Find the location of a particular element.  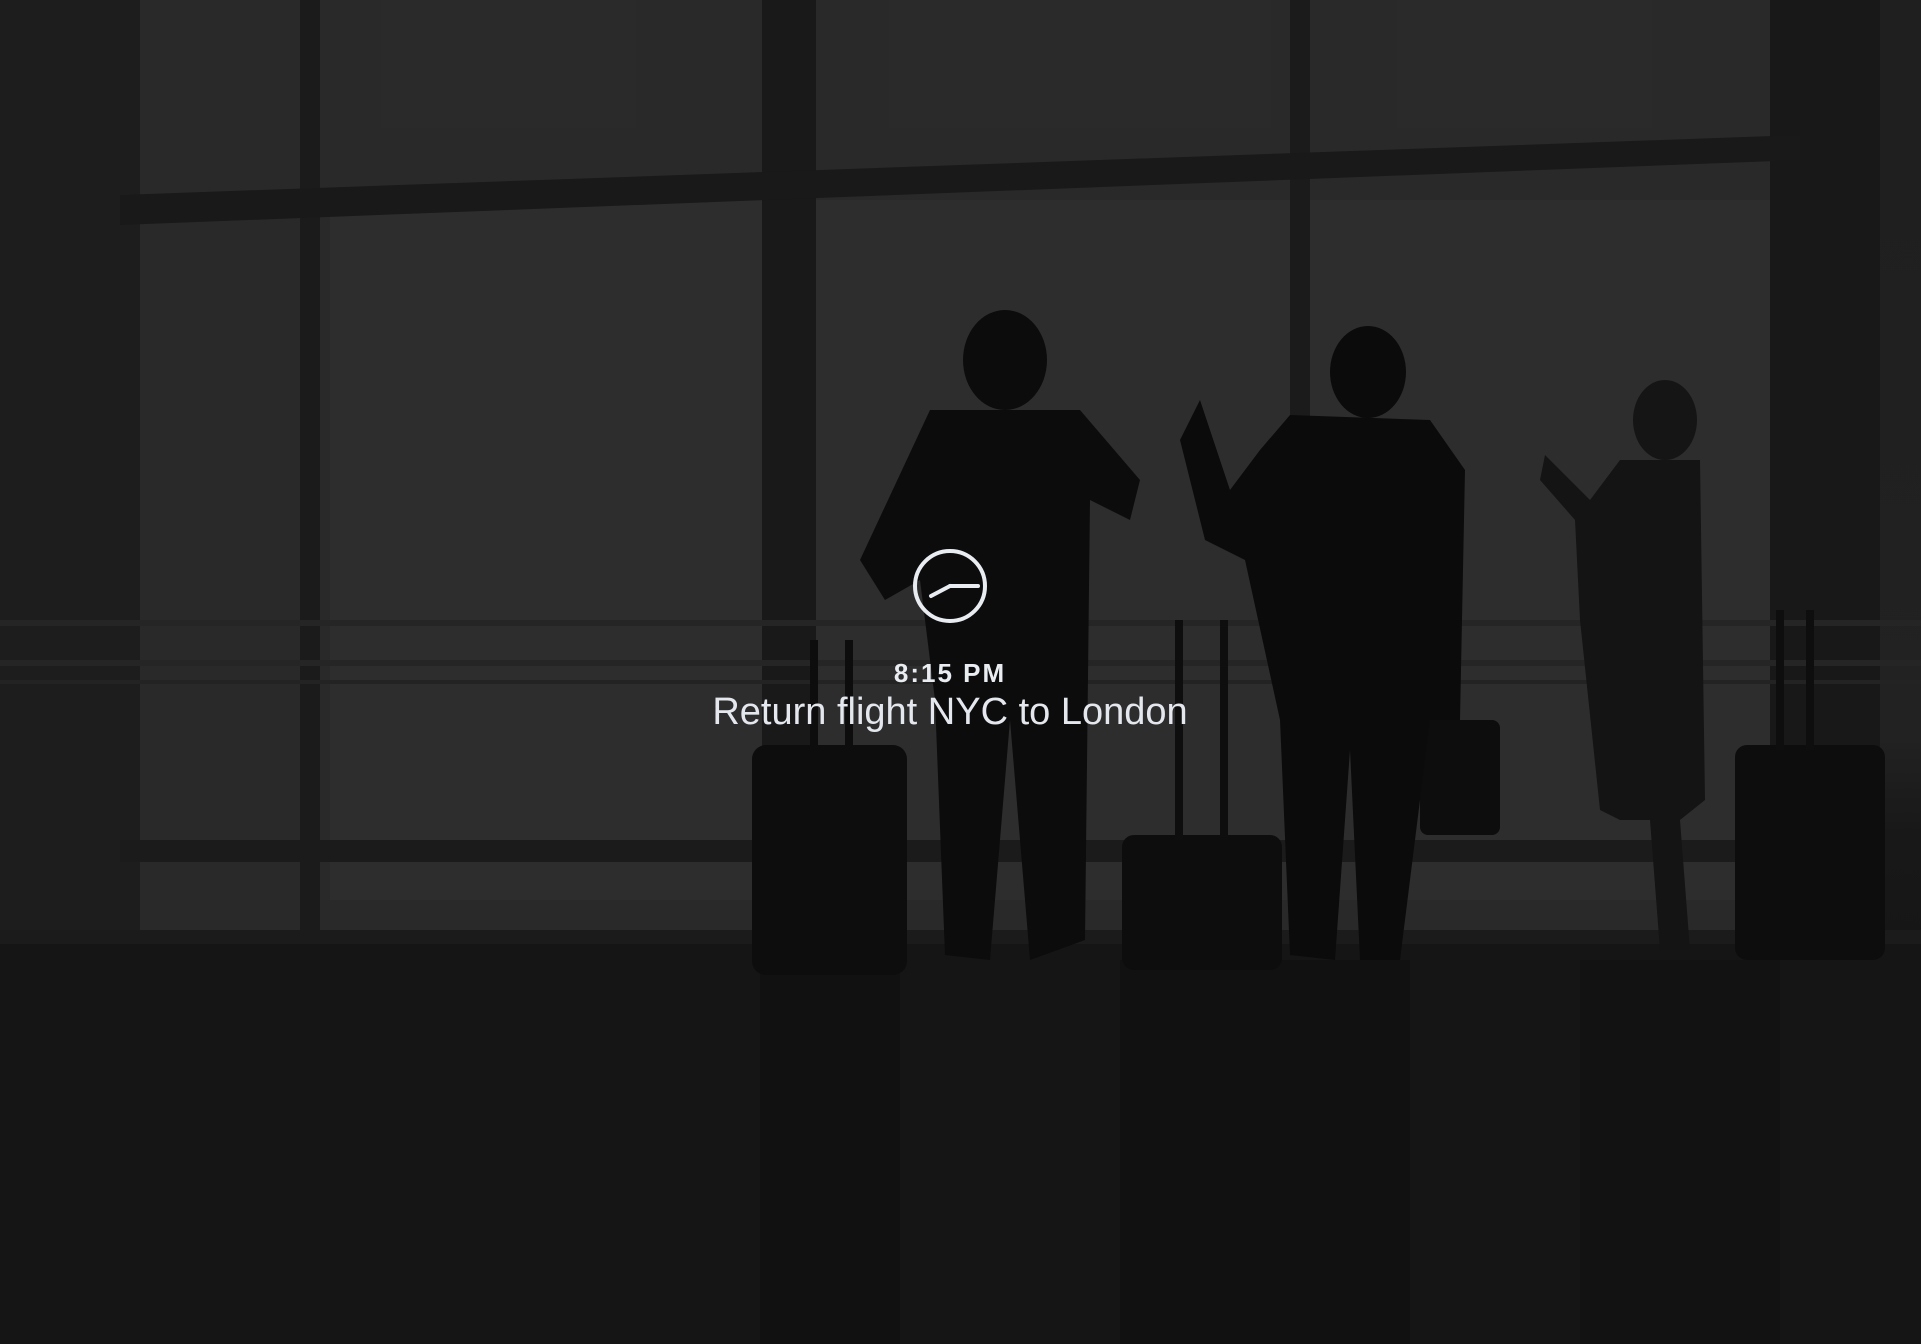

event-title: Return flight NYC to London is located at coordinates (950, 712).